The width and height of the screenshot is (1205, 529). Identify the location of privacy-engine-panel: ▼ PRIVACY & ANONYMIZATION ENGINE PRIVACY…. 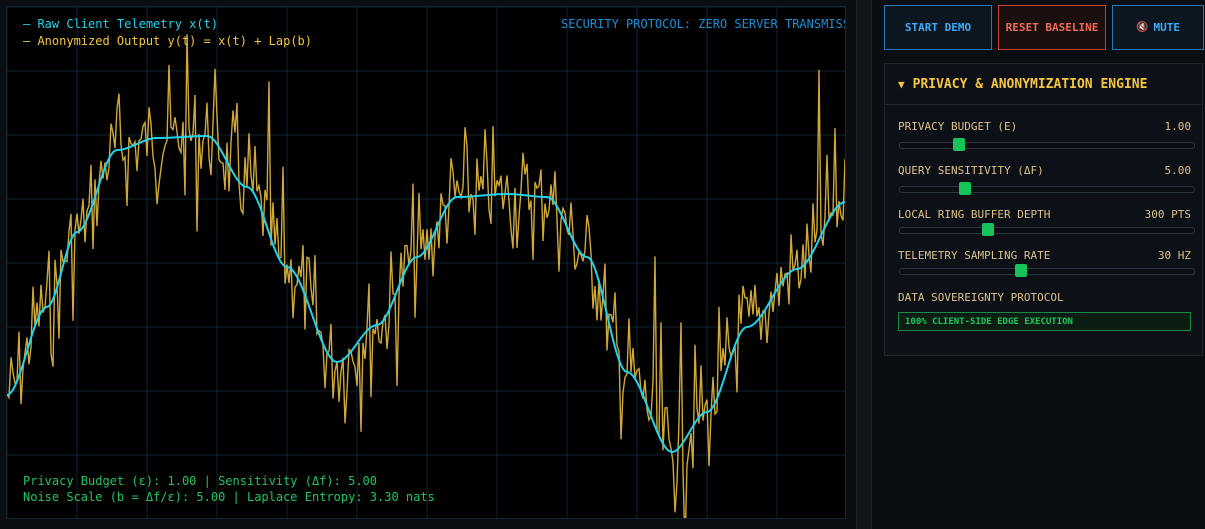
(1043, 209).